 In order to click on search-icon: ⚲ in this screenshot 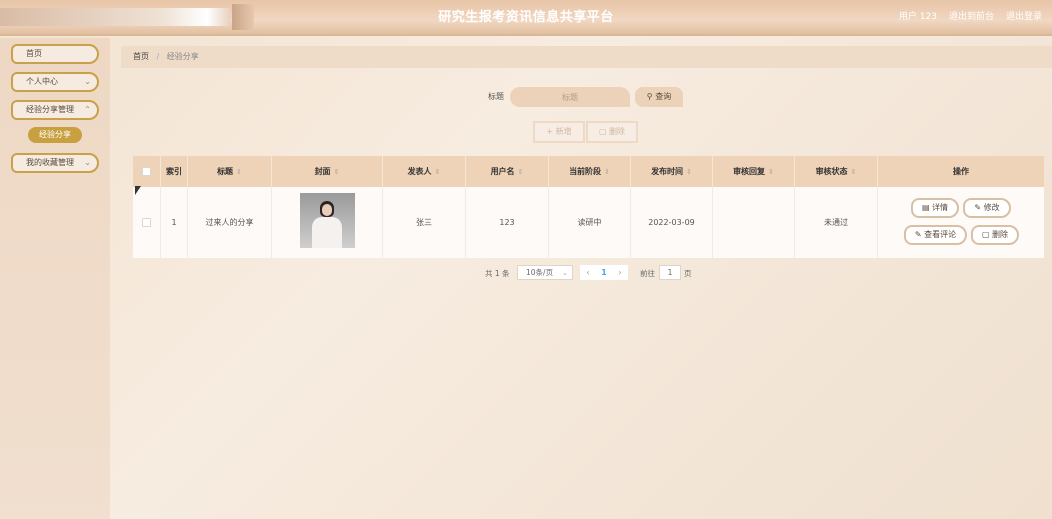, I will do `click(649, 96)`.